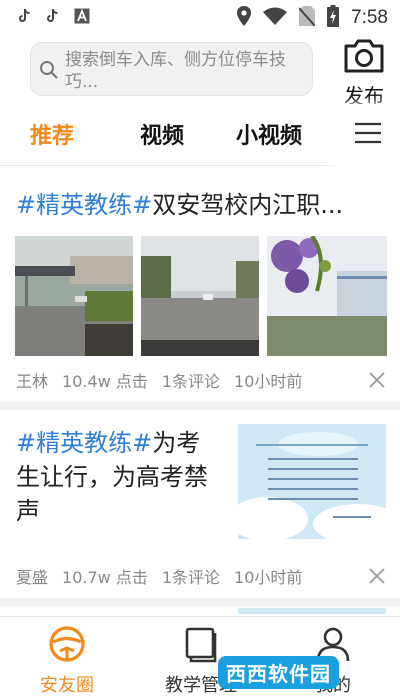 This screenshot has width=400, height=700. What do you see at coordinates (278, 672) in the screenshot?
I see `watermark-text: 西西软件园` at bounding box center [278, 672].